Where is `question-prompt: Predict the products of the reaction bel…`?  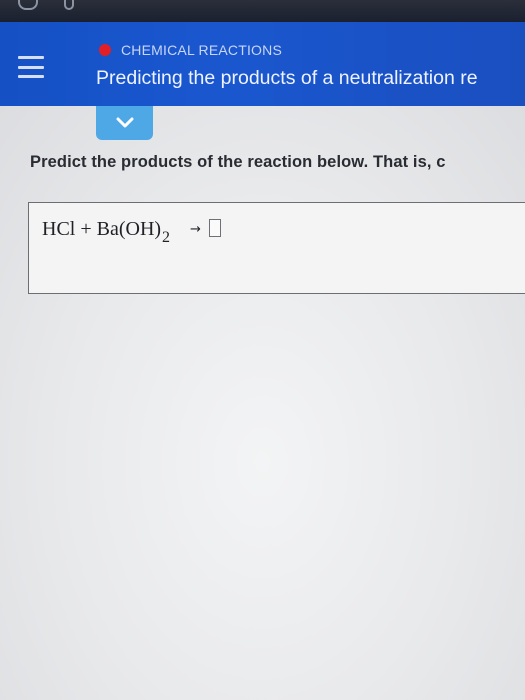 question-prompt: Predict the products of the reaction bel… is located at coordinates (238, 162).